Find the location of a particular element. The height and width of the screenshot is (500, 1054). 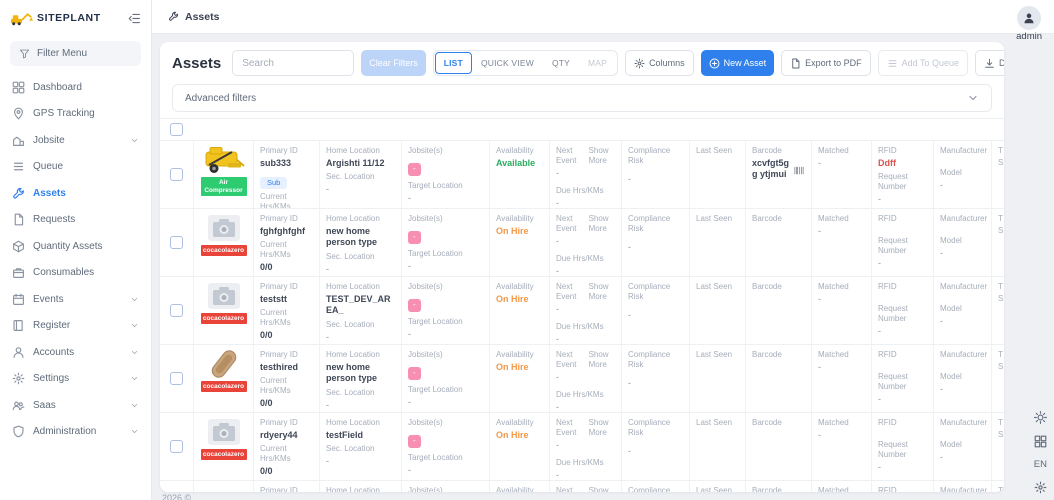

sidebar-item-consumables: Consumables is located at coordinates (75, 273).